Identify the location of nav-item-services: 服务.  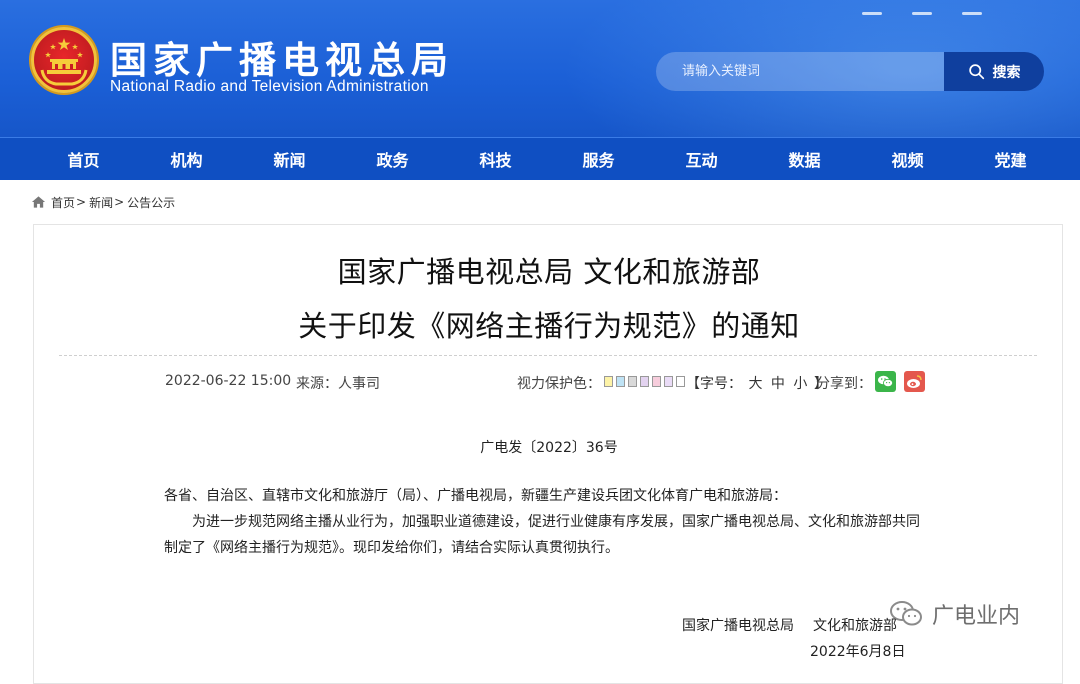
(598, 159).